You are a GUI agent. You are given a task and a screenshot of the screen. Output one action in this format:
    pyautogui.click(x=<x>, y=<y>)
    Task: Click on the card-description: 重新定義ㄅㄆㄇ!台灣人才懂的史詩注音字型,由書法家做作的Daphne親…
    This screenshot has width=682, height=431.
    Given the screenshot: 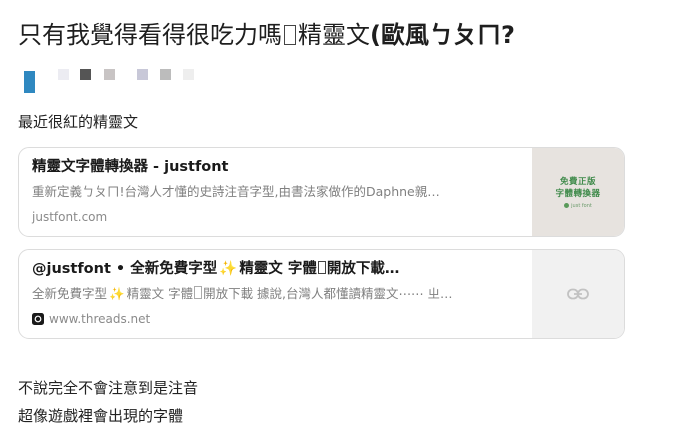 What is the action you would take?
    pyautogui.click(x=236, y=191)
    